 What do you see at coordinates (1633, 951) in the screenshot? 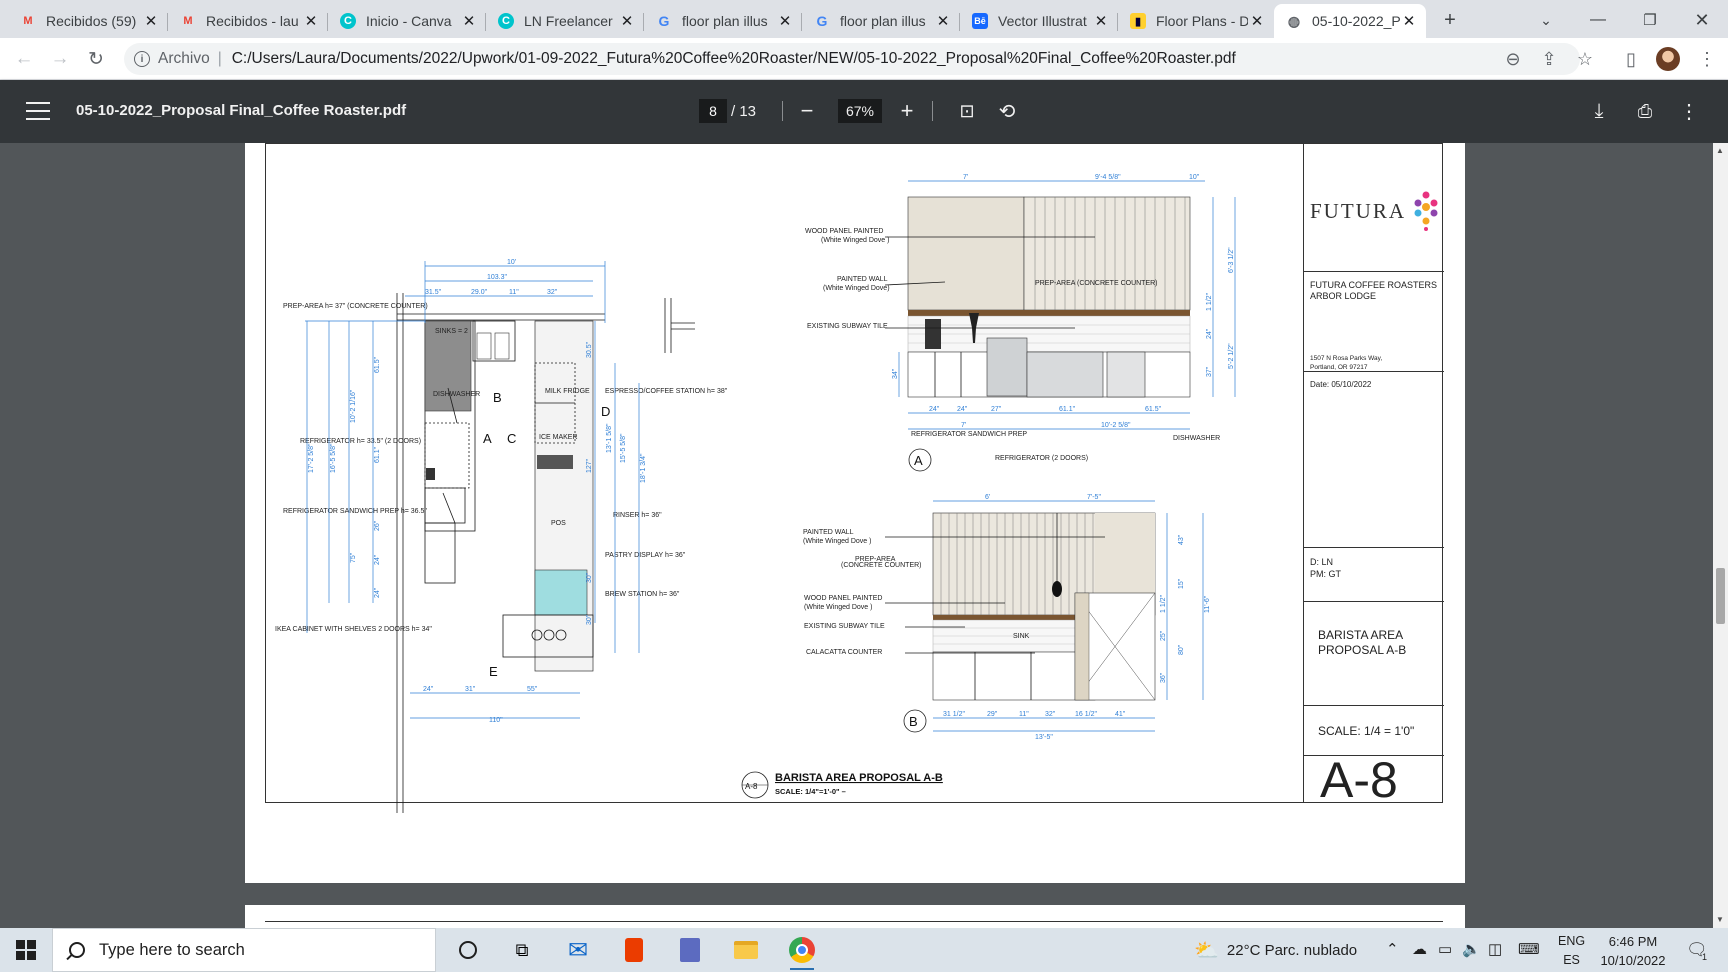
I see `system-clock: 6:46 PM 10/10/2022` at bounding box center [1633, 951].